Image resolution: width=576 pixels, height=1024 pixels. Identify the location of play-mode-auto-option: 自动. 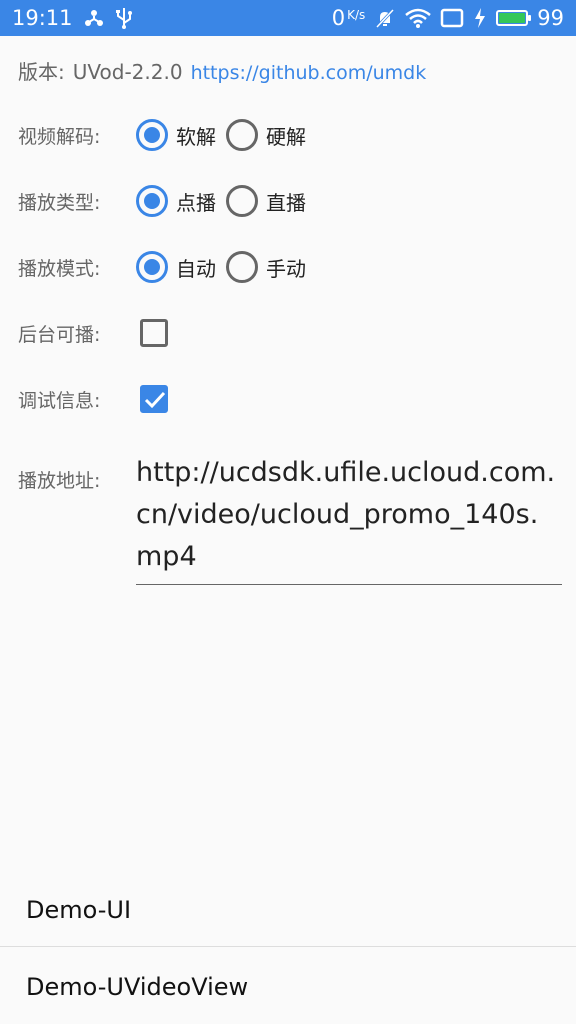
(179, 267).